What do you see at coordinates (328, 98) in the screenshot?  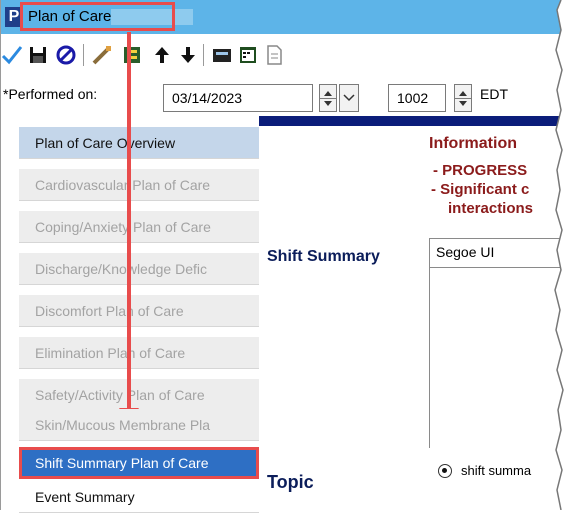 I see `date-spinner` at bounding box center [328, 98].